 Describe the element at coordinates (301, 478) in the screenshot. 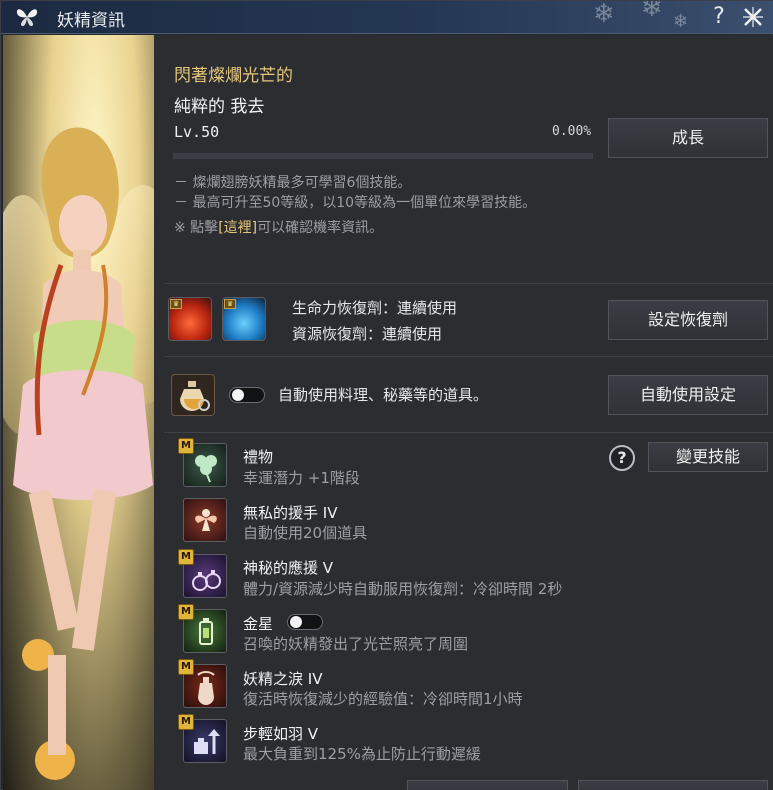

I see `skill-description: 幸運潛力 +1階段` at that location.